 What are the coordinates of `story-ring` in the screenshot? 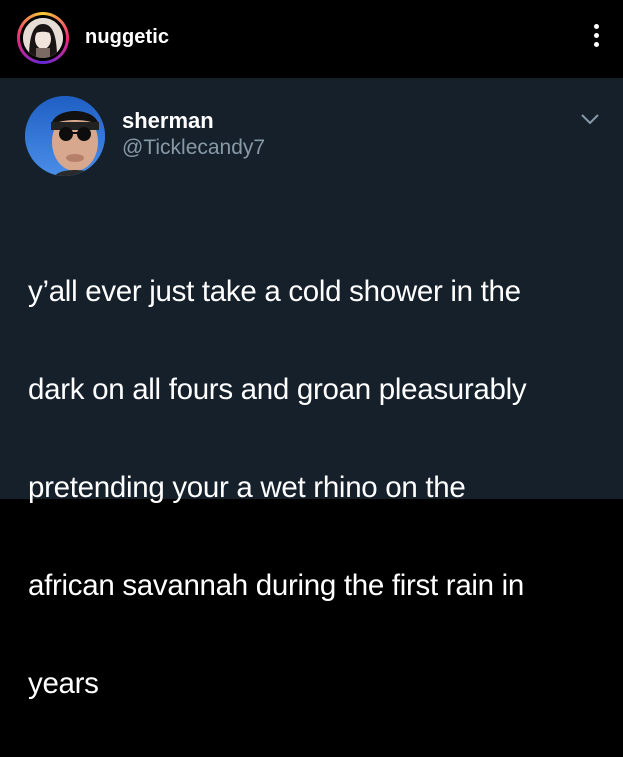 It's located at (43, 38).